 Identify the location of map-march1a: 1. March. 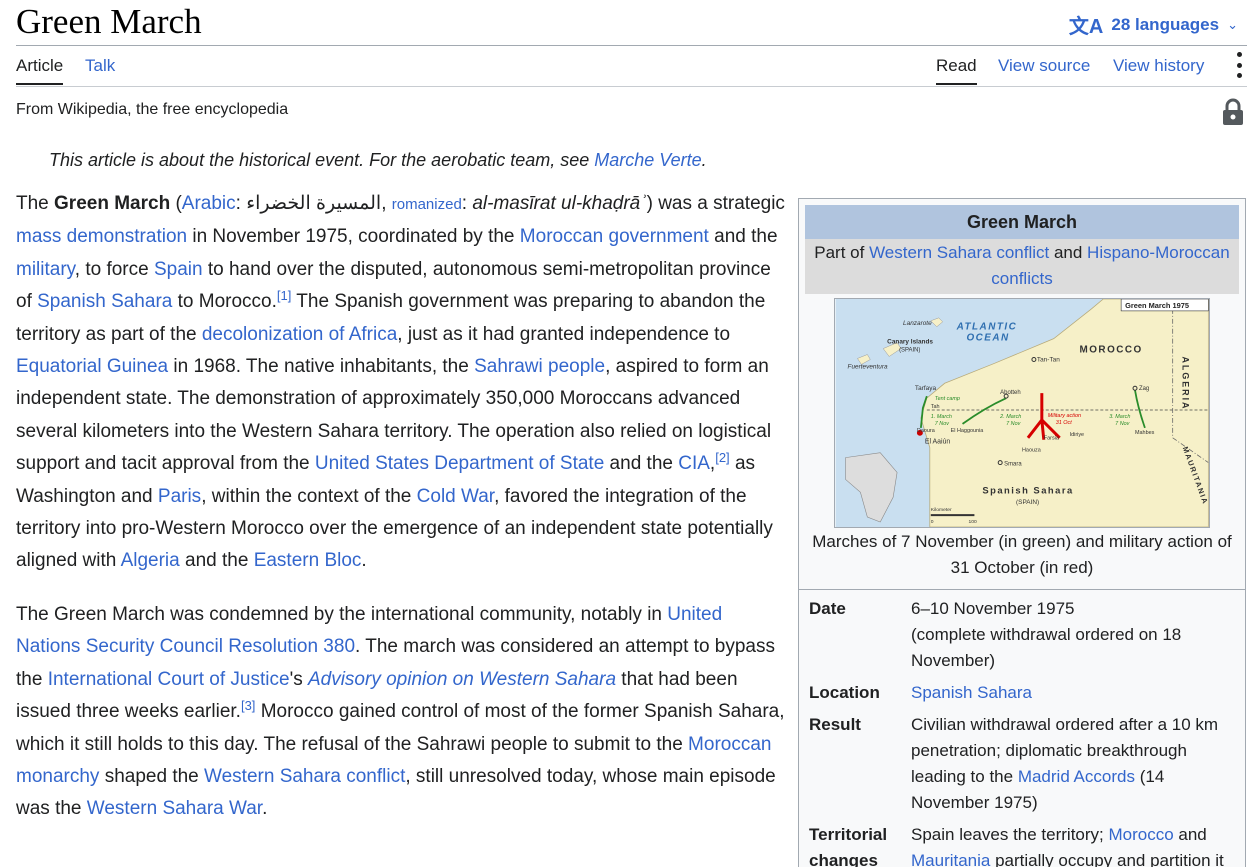
(941, 417).